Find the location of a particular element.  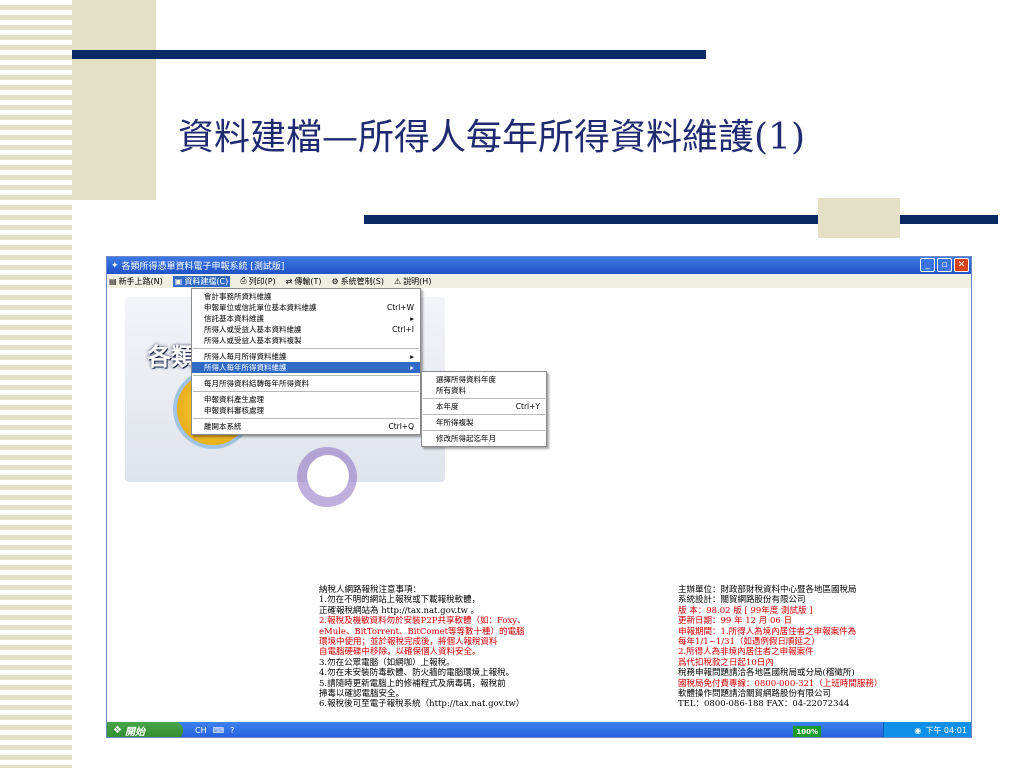

start-button: ❖ 開始 is located at coordinates (145, 730).